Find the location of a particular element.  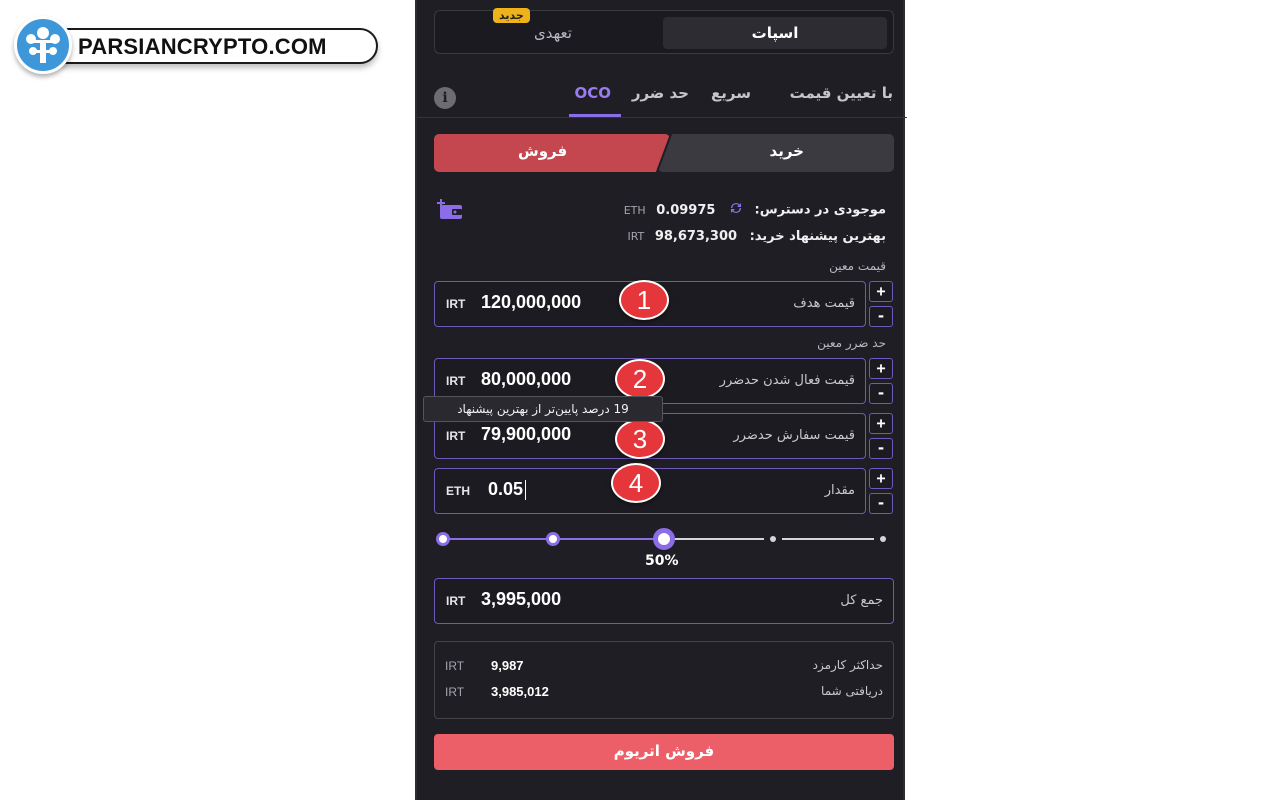

stop-order-stepper: + - is located at coordinates (881, 436).